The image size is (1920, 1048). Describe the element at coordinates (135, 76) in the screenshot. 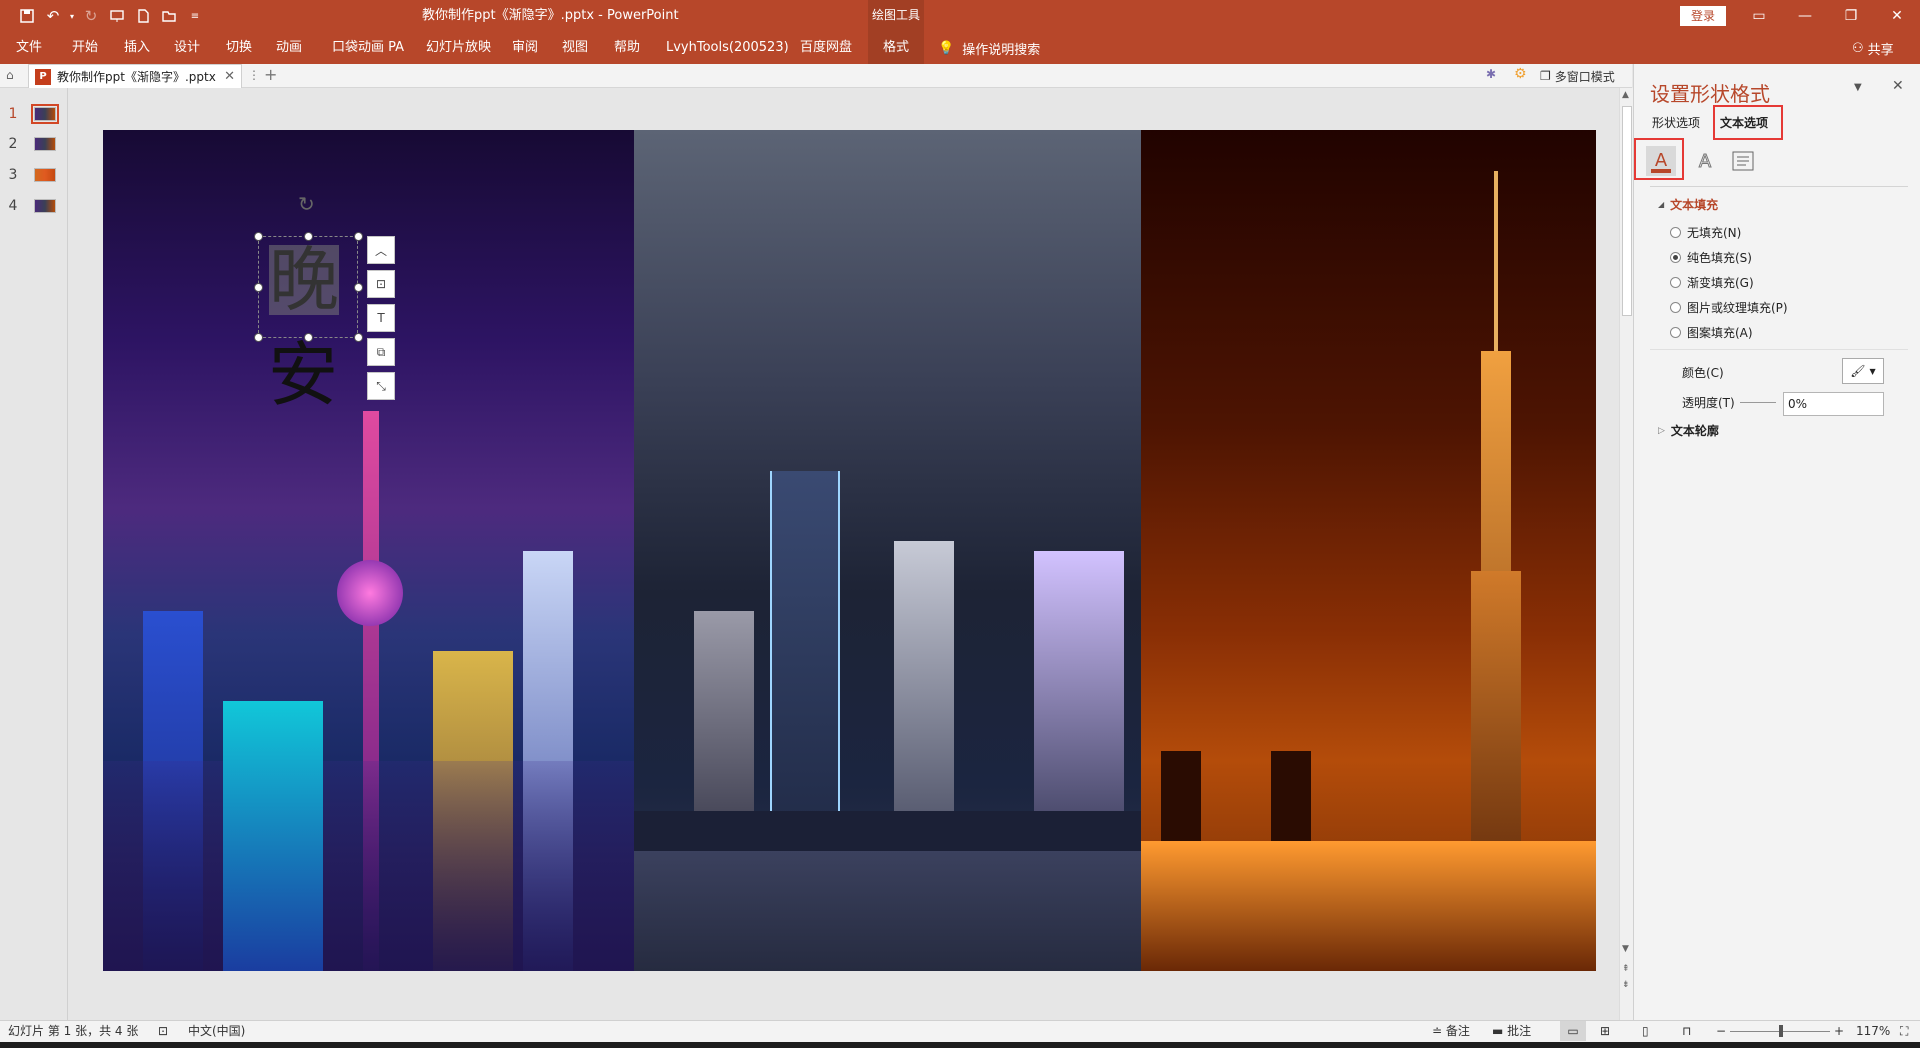

I see `document-tab: P 教你制作ppt《渐隐字》.pptx ✕` at that location.